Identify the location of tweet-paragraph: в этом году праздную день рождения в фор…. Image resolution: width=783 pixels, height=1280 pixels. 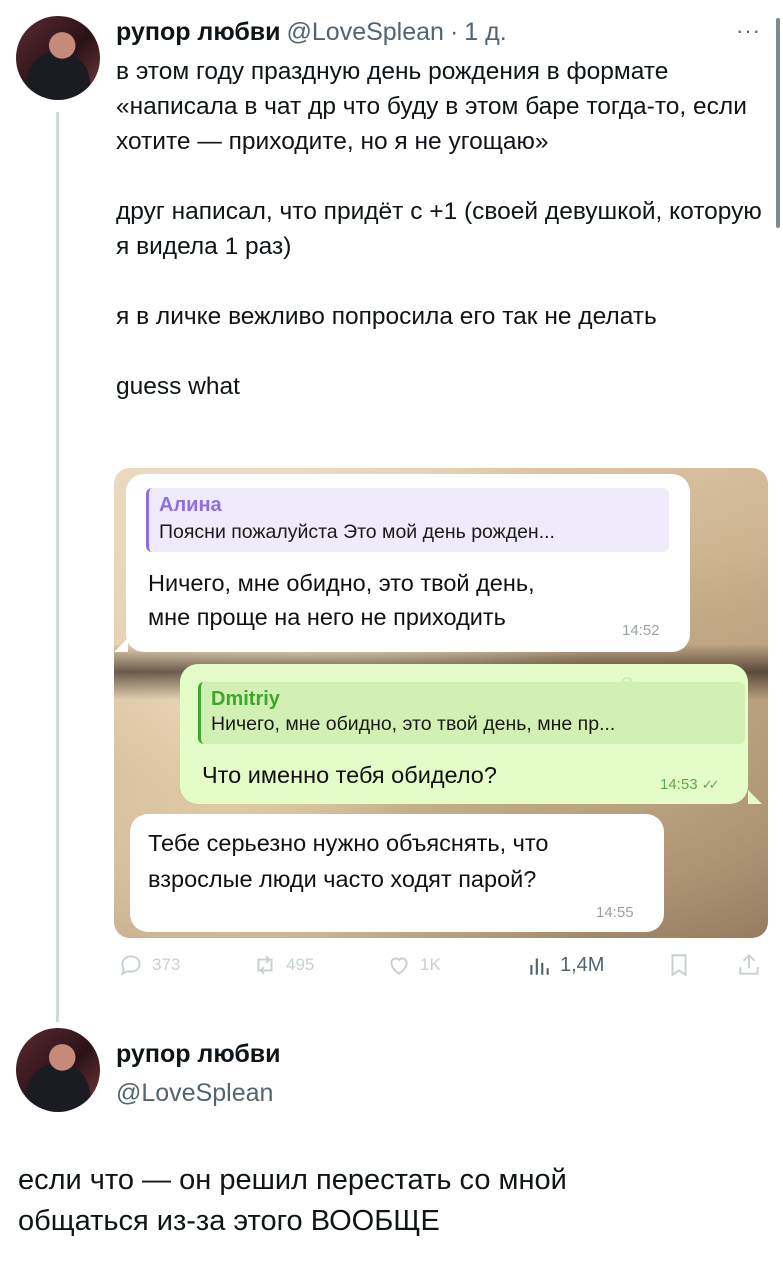
(431, 106).